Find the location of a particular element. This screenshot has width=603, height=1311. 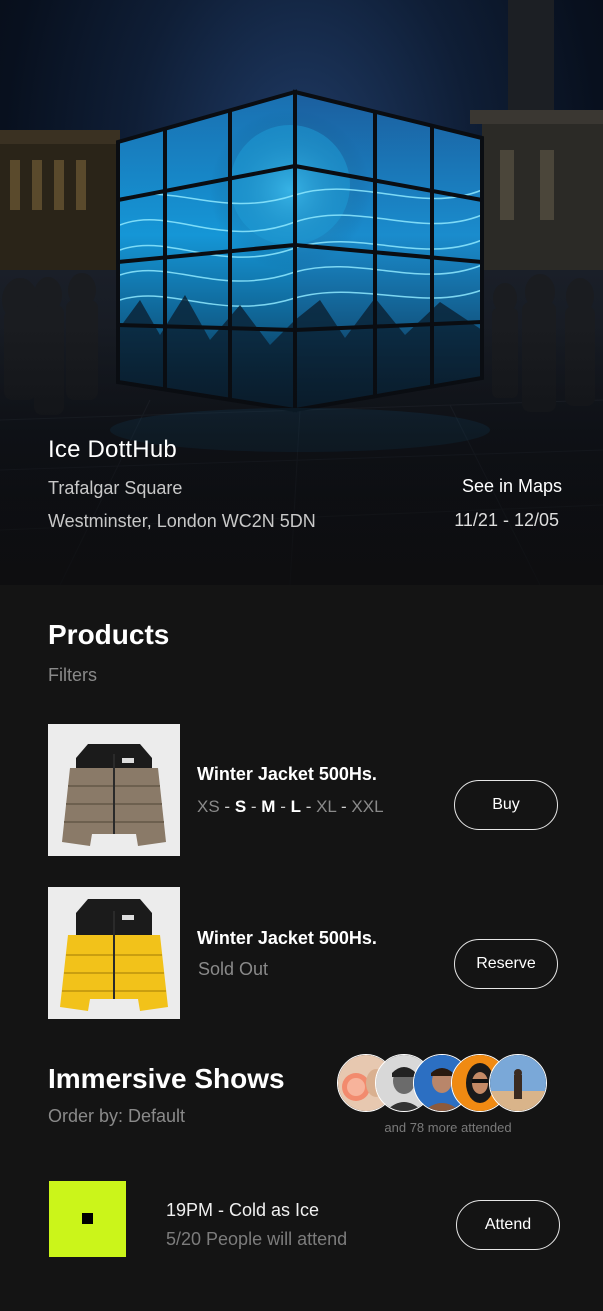

size-l: L is located at coordinates (296, 806).